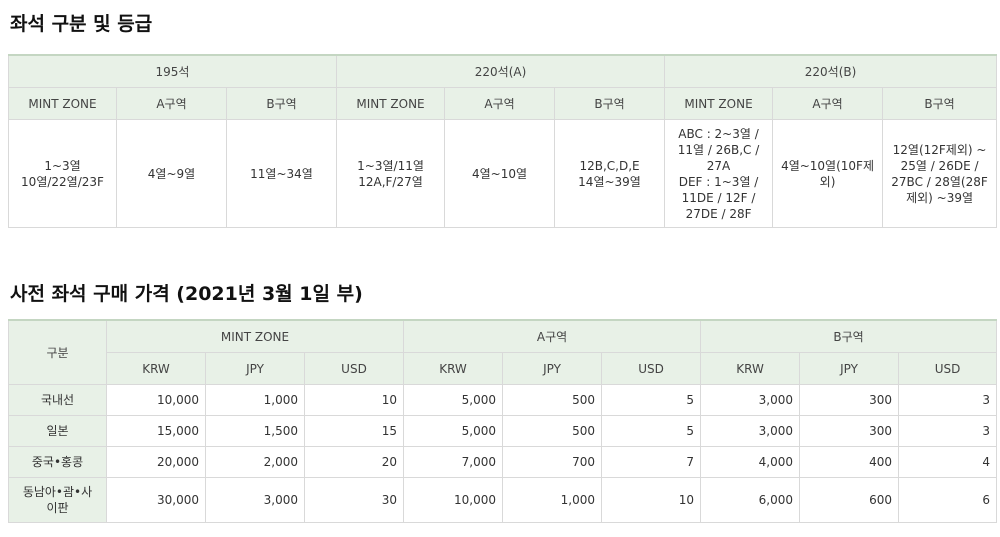 The image size is (1000, 537). I want to click on line: 4열~9열, so click(171, 173).